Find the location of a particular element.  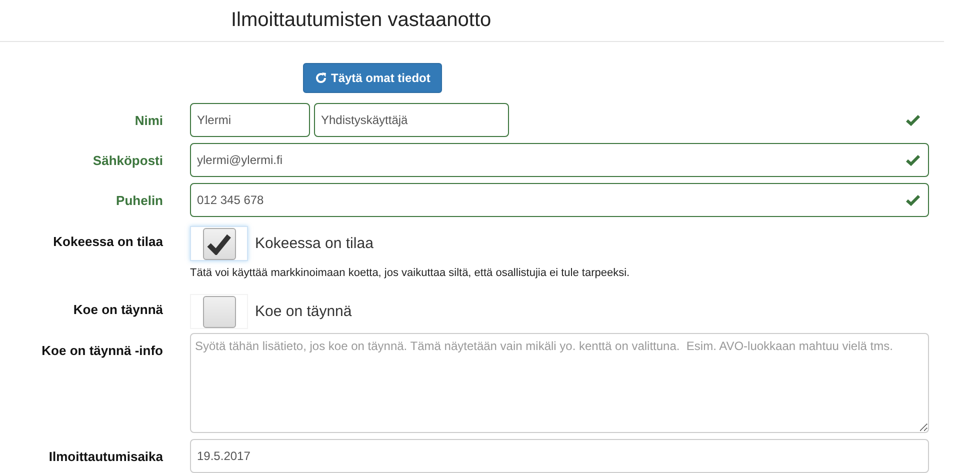

text-field: ylermi@ylermi.fi is located at coordinates (559, 160).